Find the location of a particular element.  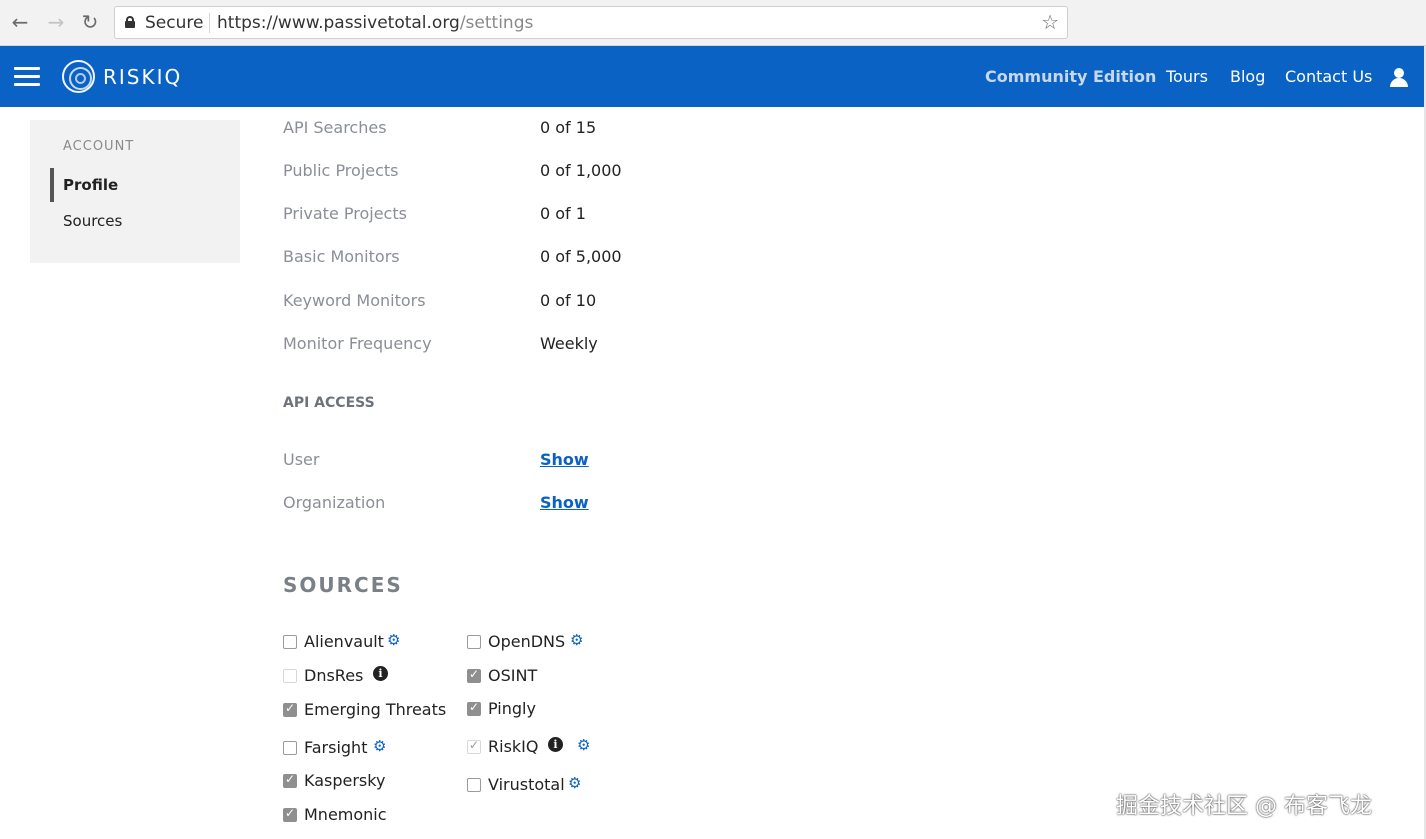

api-access-label: User is located at coordinates (301, 459).